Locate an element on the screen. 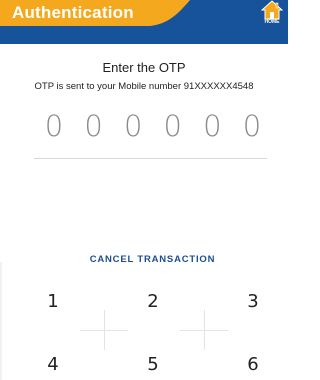  page-title: Authentication is located at coordinates (73, 12).